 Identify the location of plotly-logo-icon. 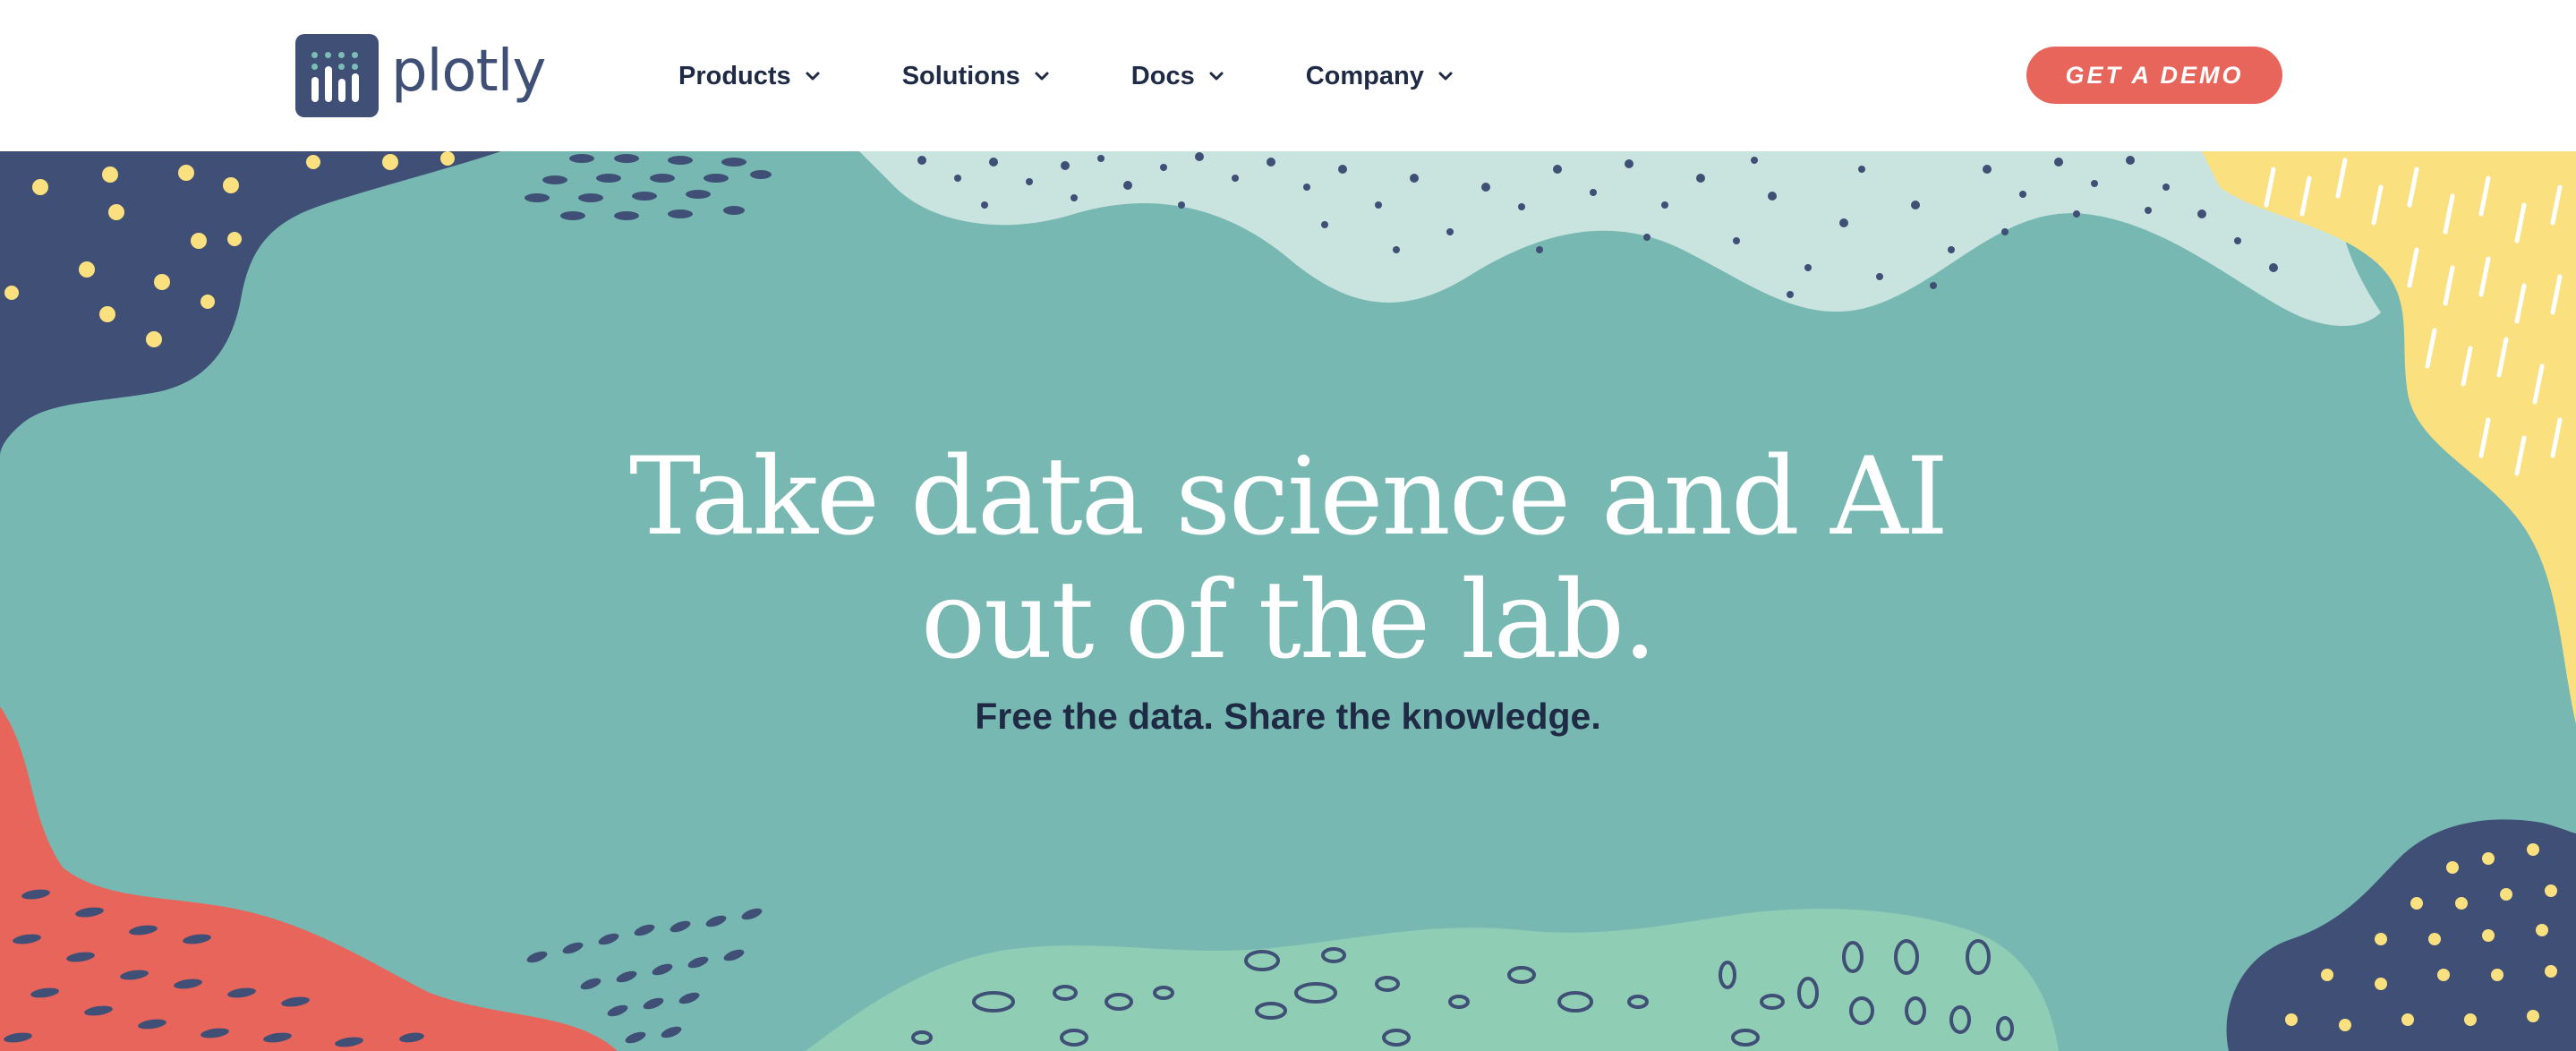
(337, 75).